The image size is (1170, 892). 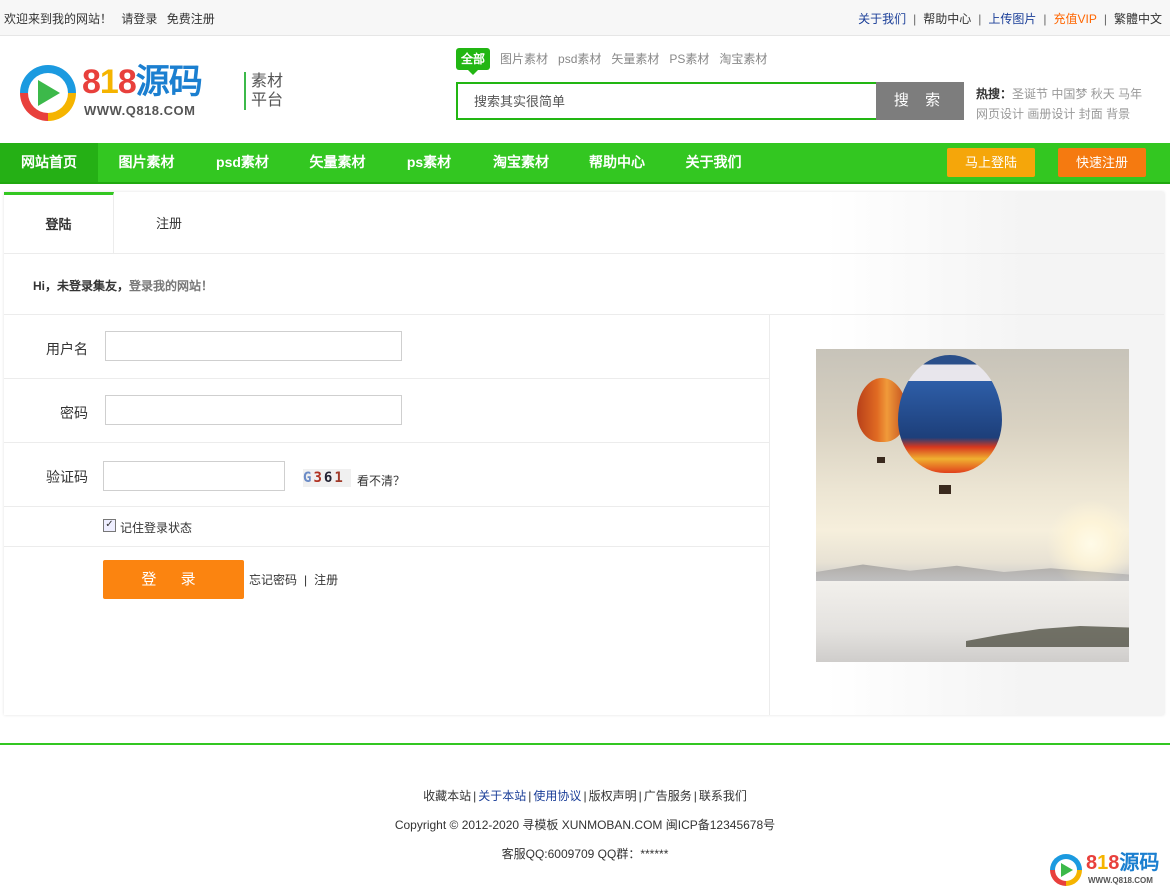 I want to click on search-tab-all: 全部, so click(x=473, y=61).